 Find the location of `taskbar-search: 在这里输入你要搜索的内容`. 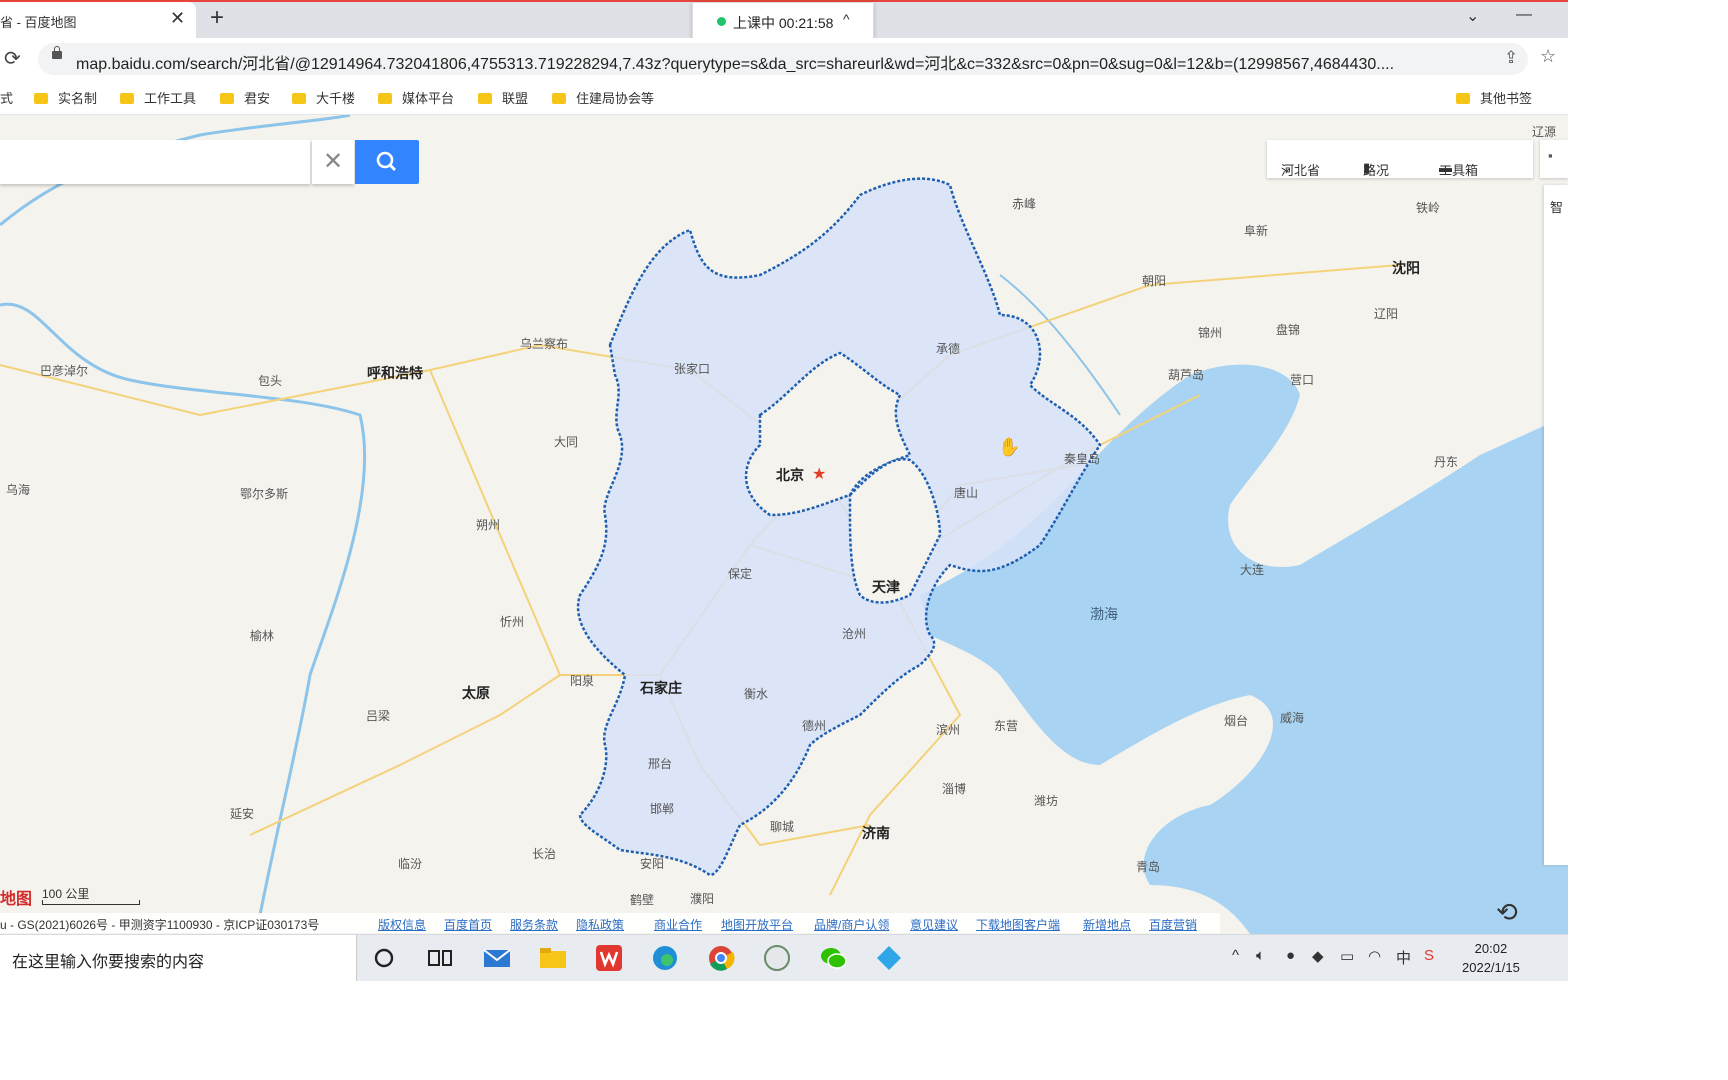

taskbar-search: 在这里输入你要搜索的内容 is located at coordinates (178, 958).